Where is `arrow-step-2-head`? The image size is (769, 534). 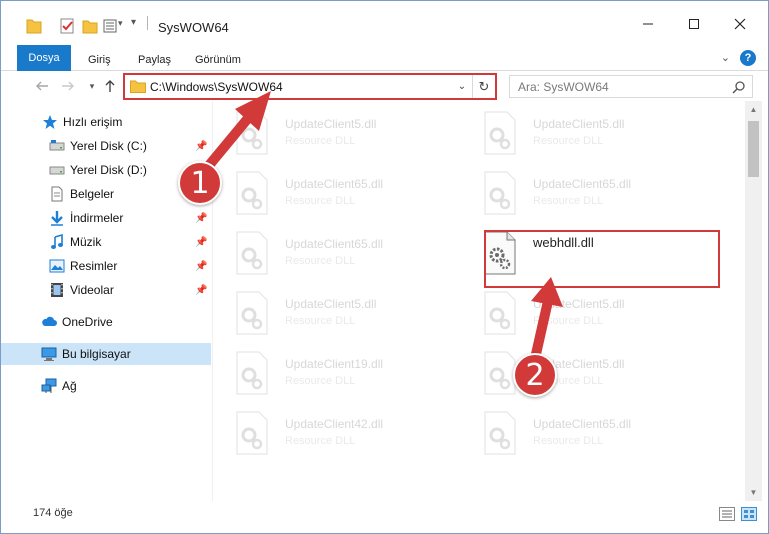
arrow-step-2-head is located at coordinates (547, 292).